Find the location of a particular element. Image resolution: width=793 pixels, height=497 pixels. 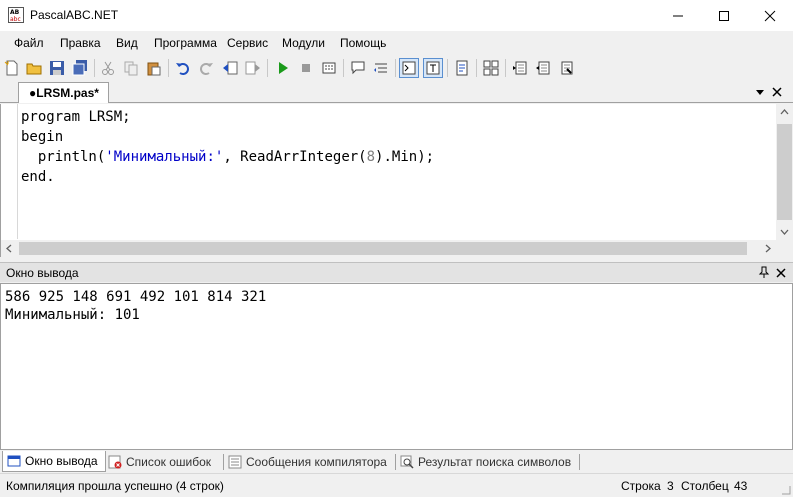

editor-vertical-scrollbar is located at coordinates (784, 172).